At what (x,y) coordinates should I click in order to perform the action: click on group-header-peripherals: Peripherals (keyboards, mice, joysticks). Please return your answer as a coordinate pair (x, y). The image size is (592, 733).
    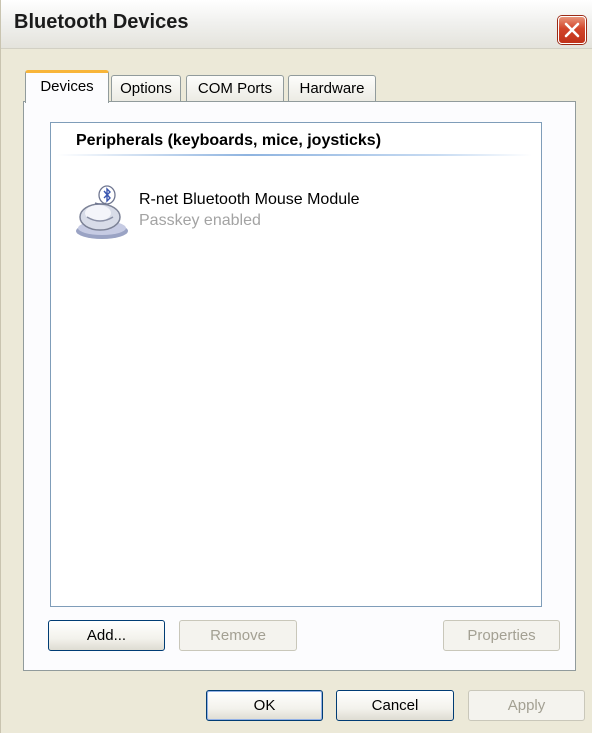
    Looking at the image, I should click on (229, 140).